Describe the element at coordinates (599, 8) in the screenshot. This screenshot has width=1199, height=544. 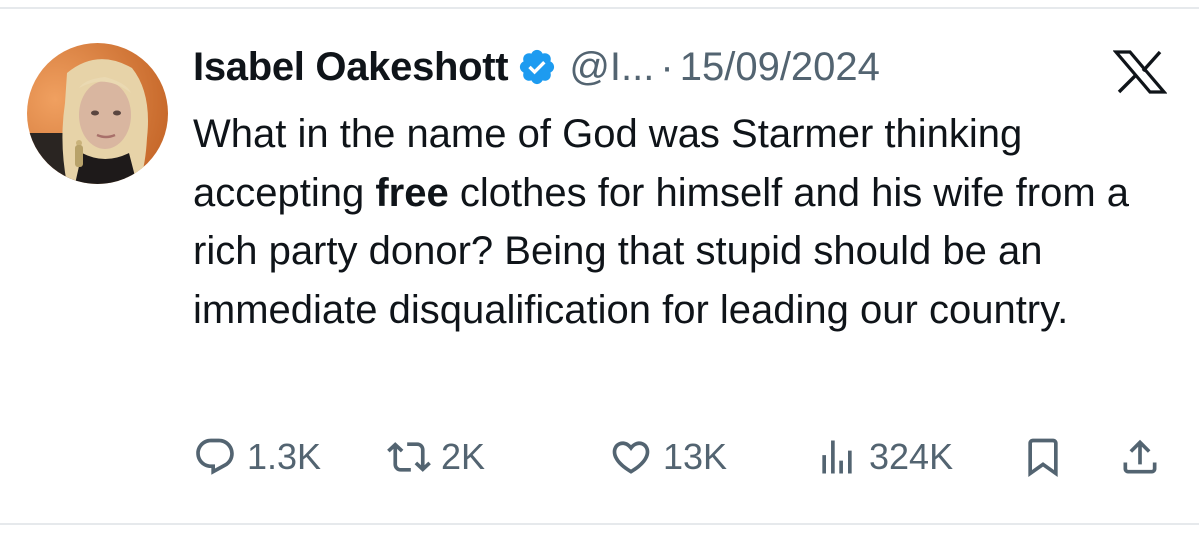
I see `top-divider` at that location.